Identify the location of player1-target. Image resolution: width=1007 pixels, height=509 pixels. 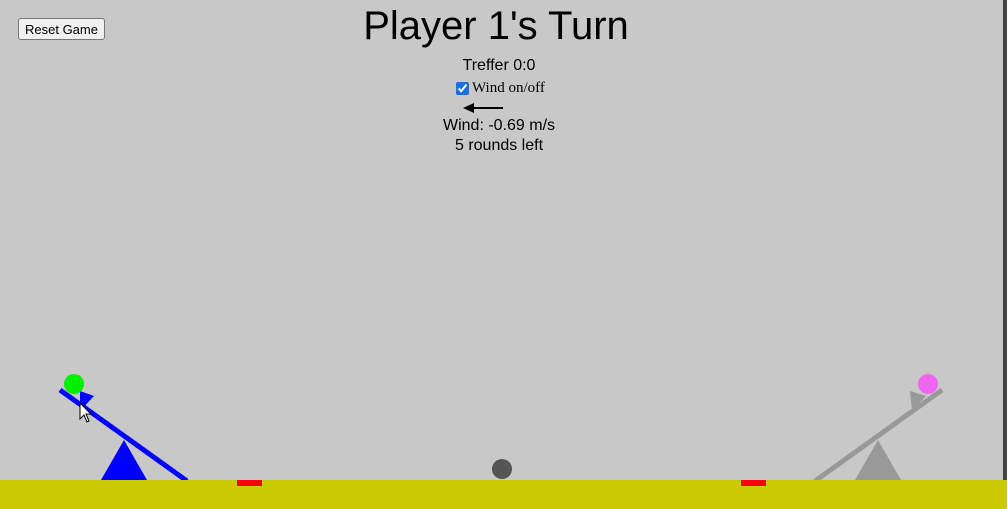
(249, 483).